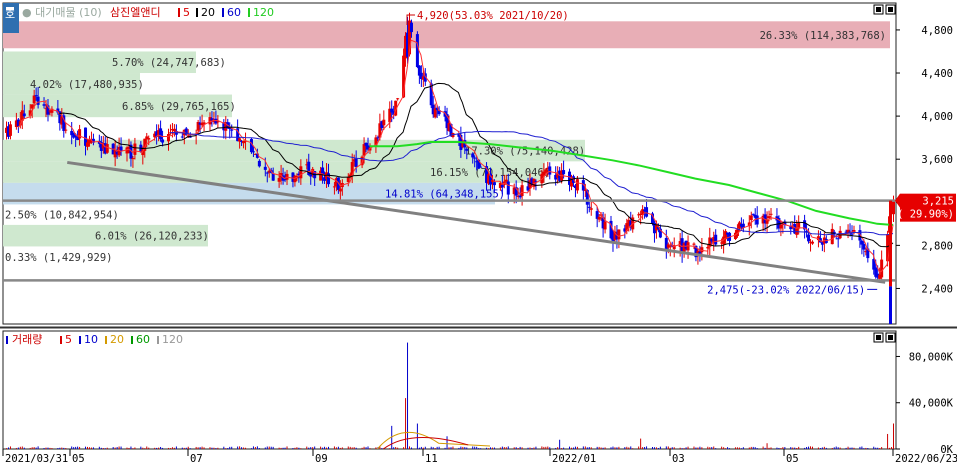 This screenshot has height=466, width=957. Describe the element at coordinates (62, 12) in the screenshot. I see `legend-prefix: ● 대기매물 (10)` at that location.